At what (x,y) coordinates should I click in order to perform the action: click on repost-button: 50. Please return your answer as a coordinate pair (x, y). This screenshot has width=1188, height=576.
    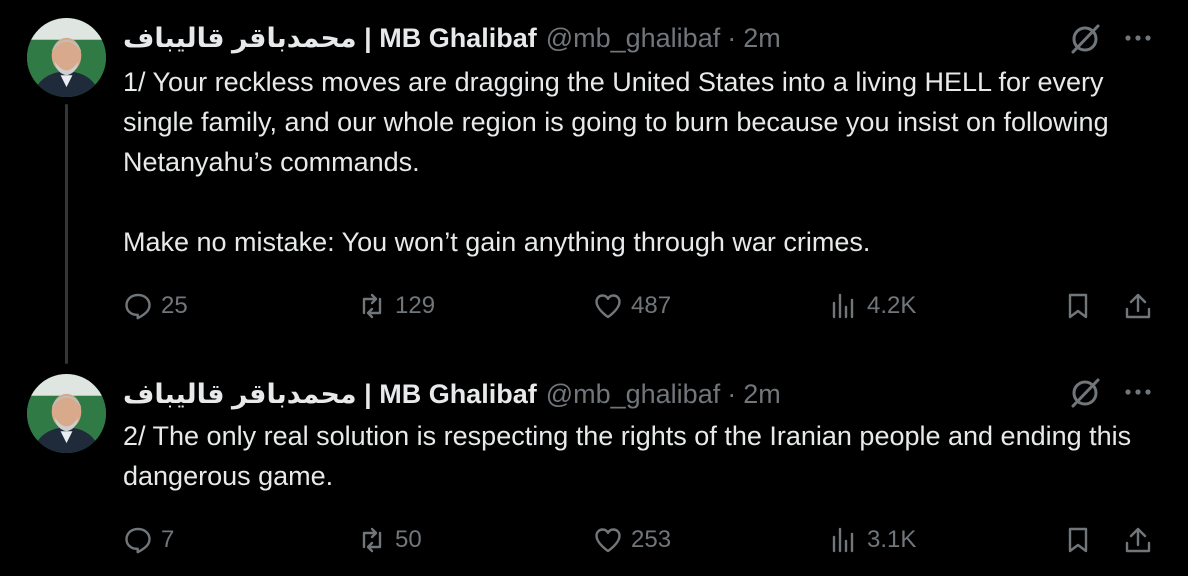
    Looking at the image, I should click on (389, 540).